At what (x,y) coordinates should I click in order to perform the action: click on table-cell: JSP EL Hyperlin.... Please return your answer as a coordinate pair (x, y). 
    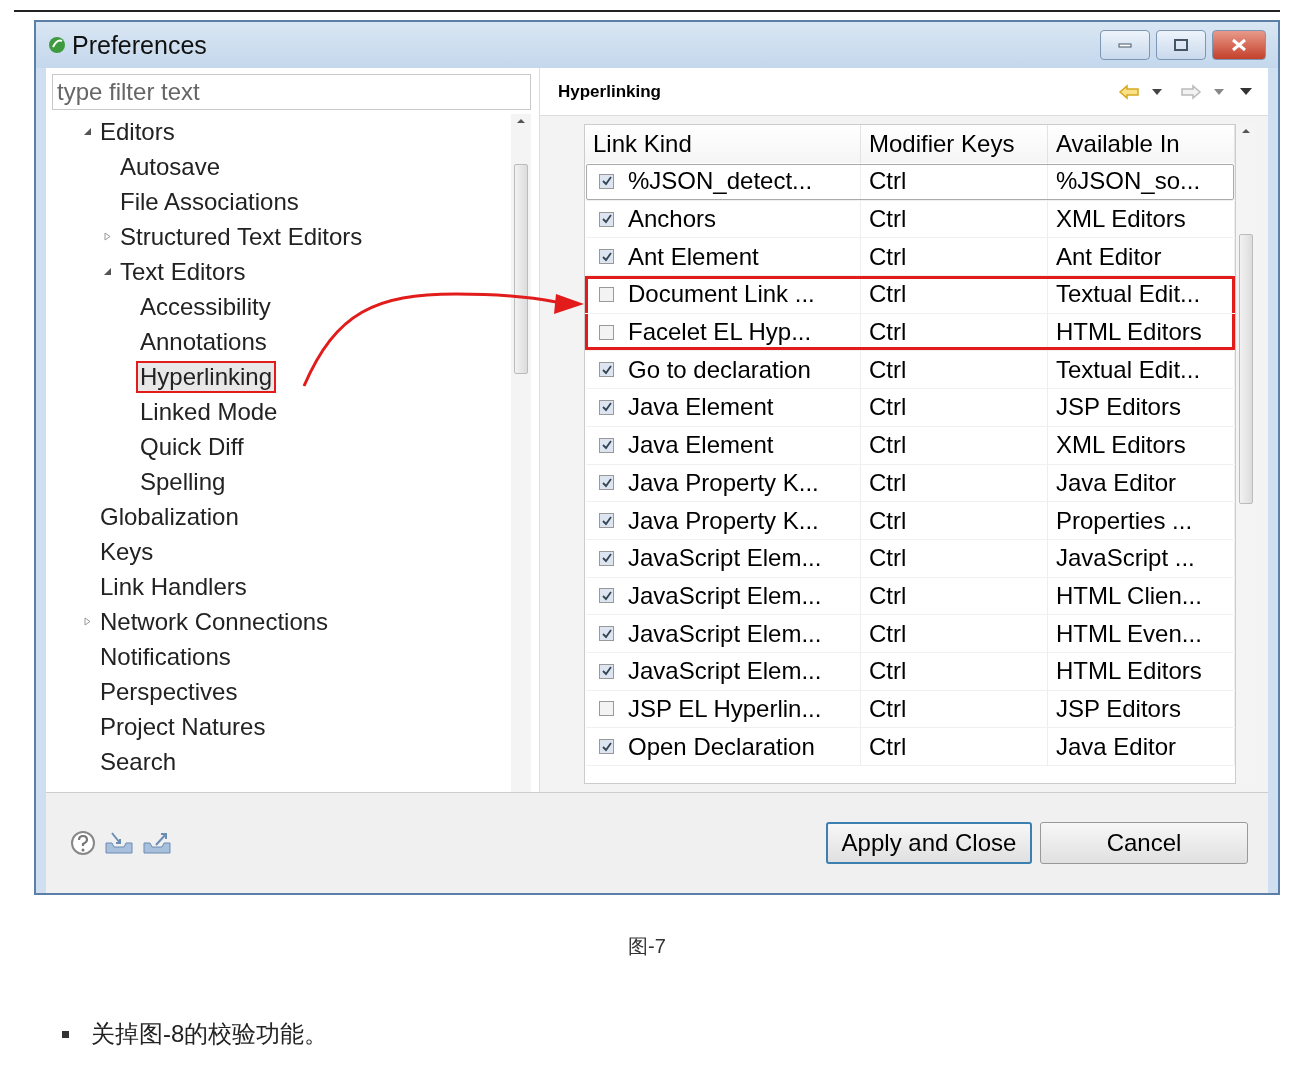
    Looking at the image, I should click on (725, 708).